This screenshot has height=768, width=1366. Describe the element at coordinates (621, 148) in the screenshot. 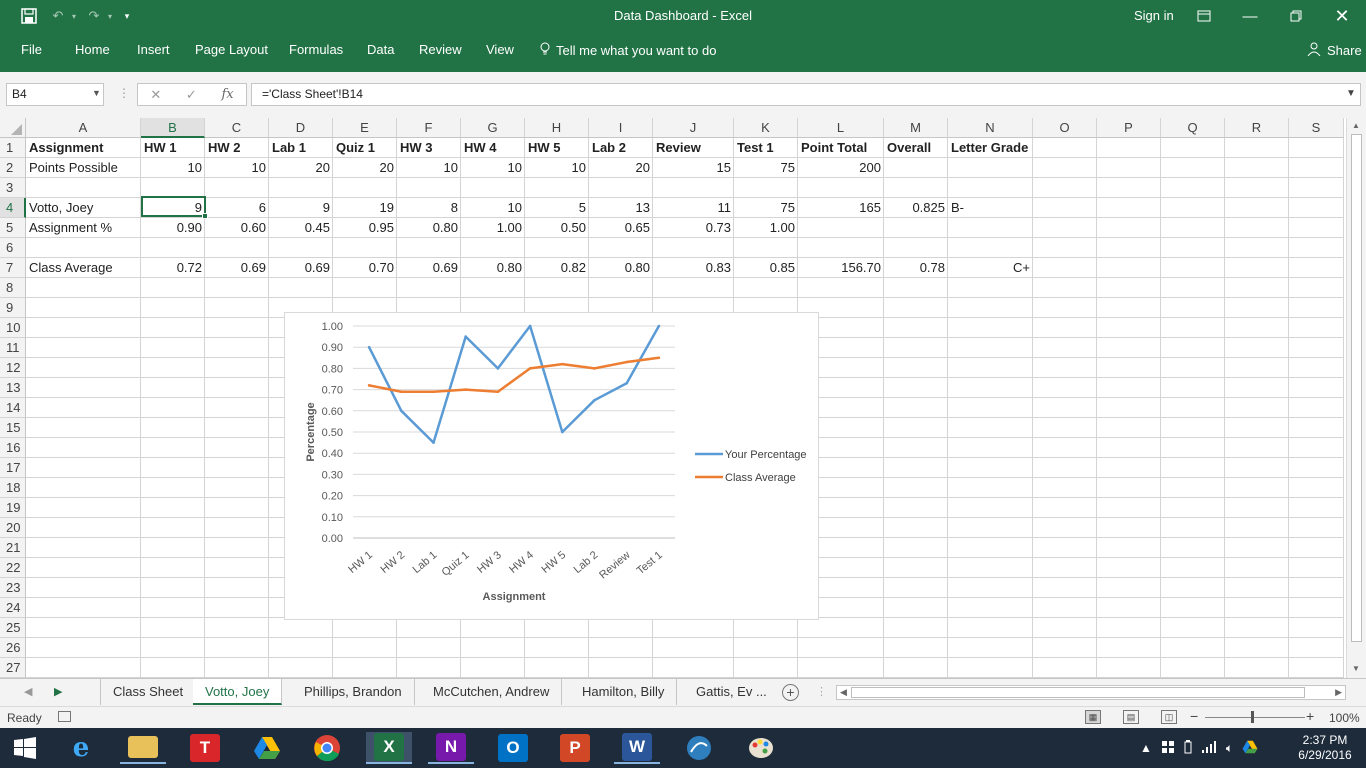

I see `cell-i1: Lab 2` at that location.